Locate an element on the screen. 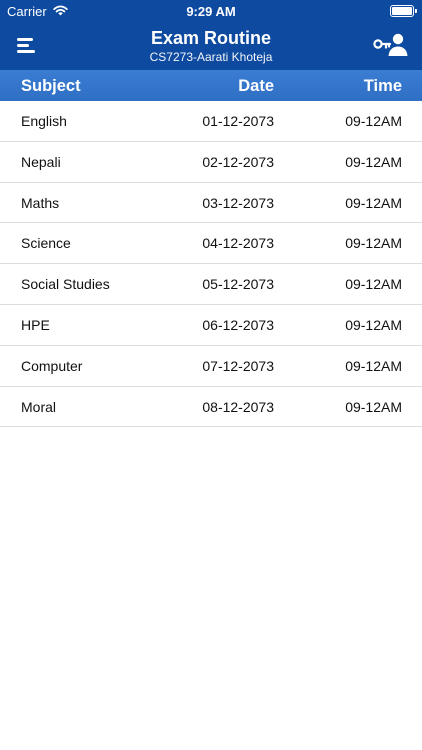 Image resolution: width=422 pixels, height=750 pixels. page-title: Exam Routine is located at coordinates (211, 38).